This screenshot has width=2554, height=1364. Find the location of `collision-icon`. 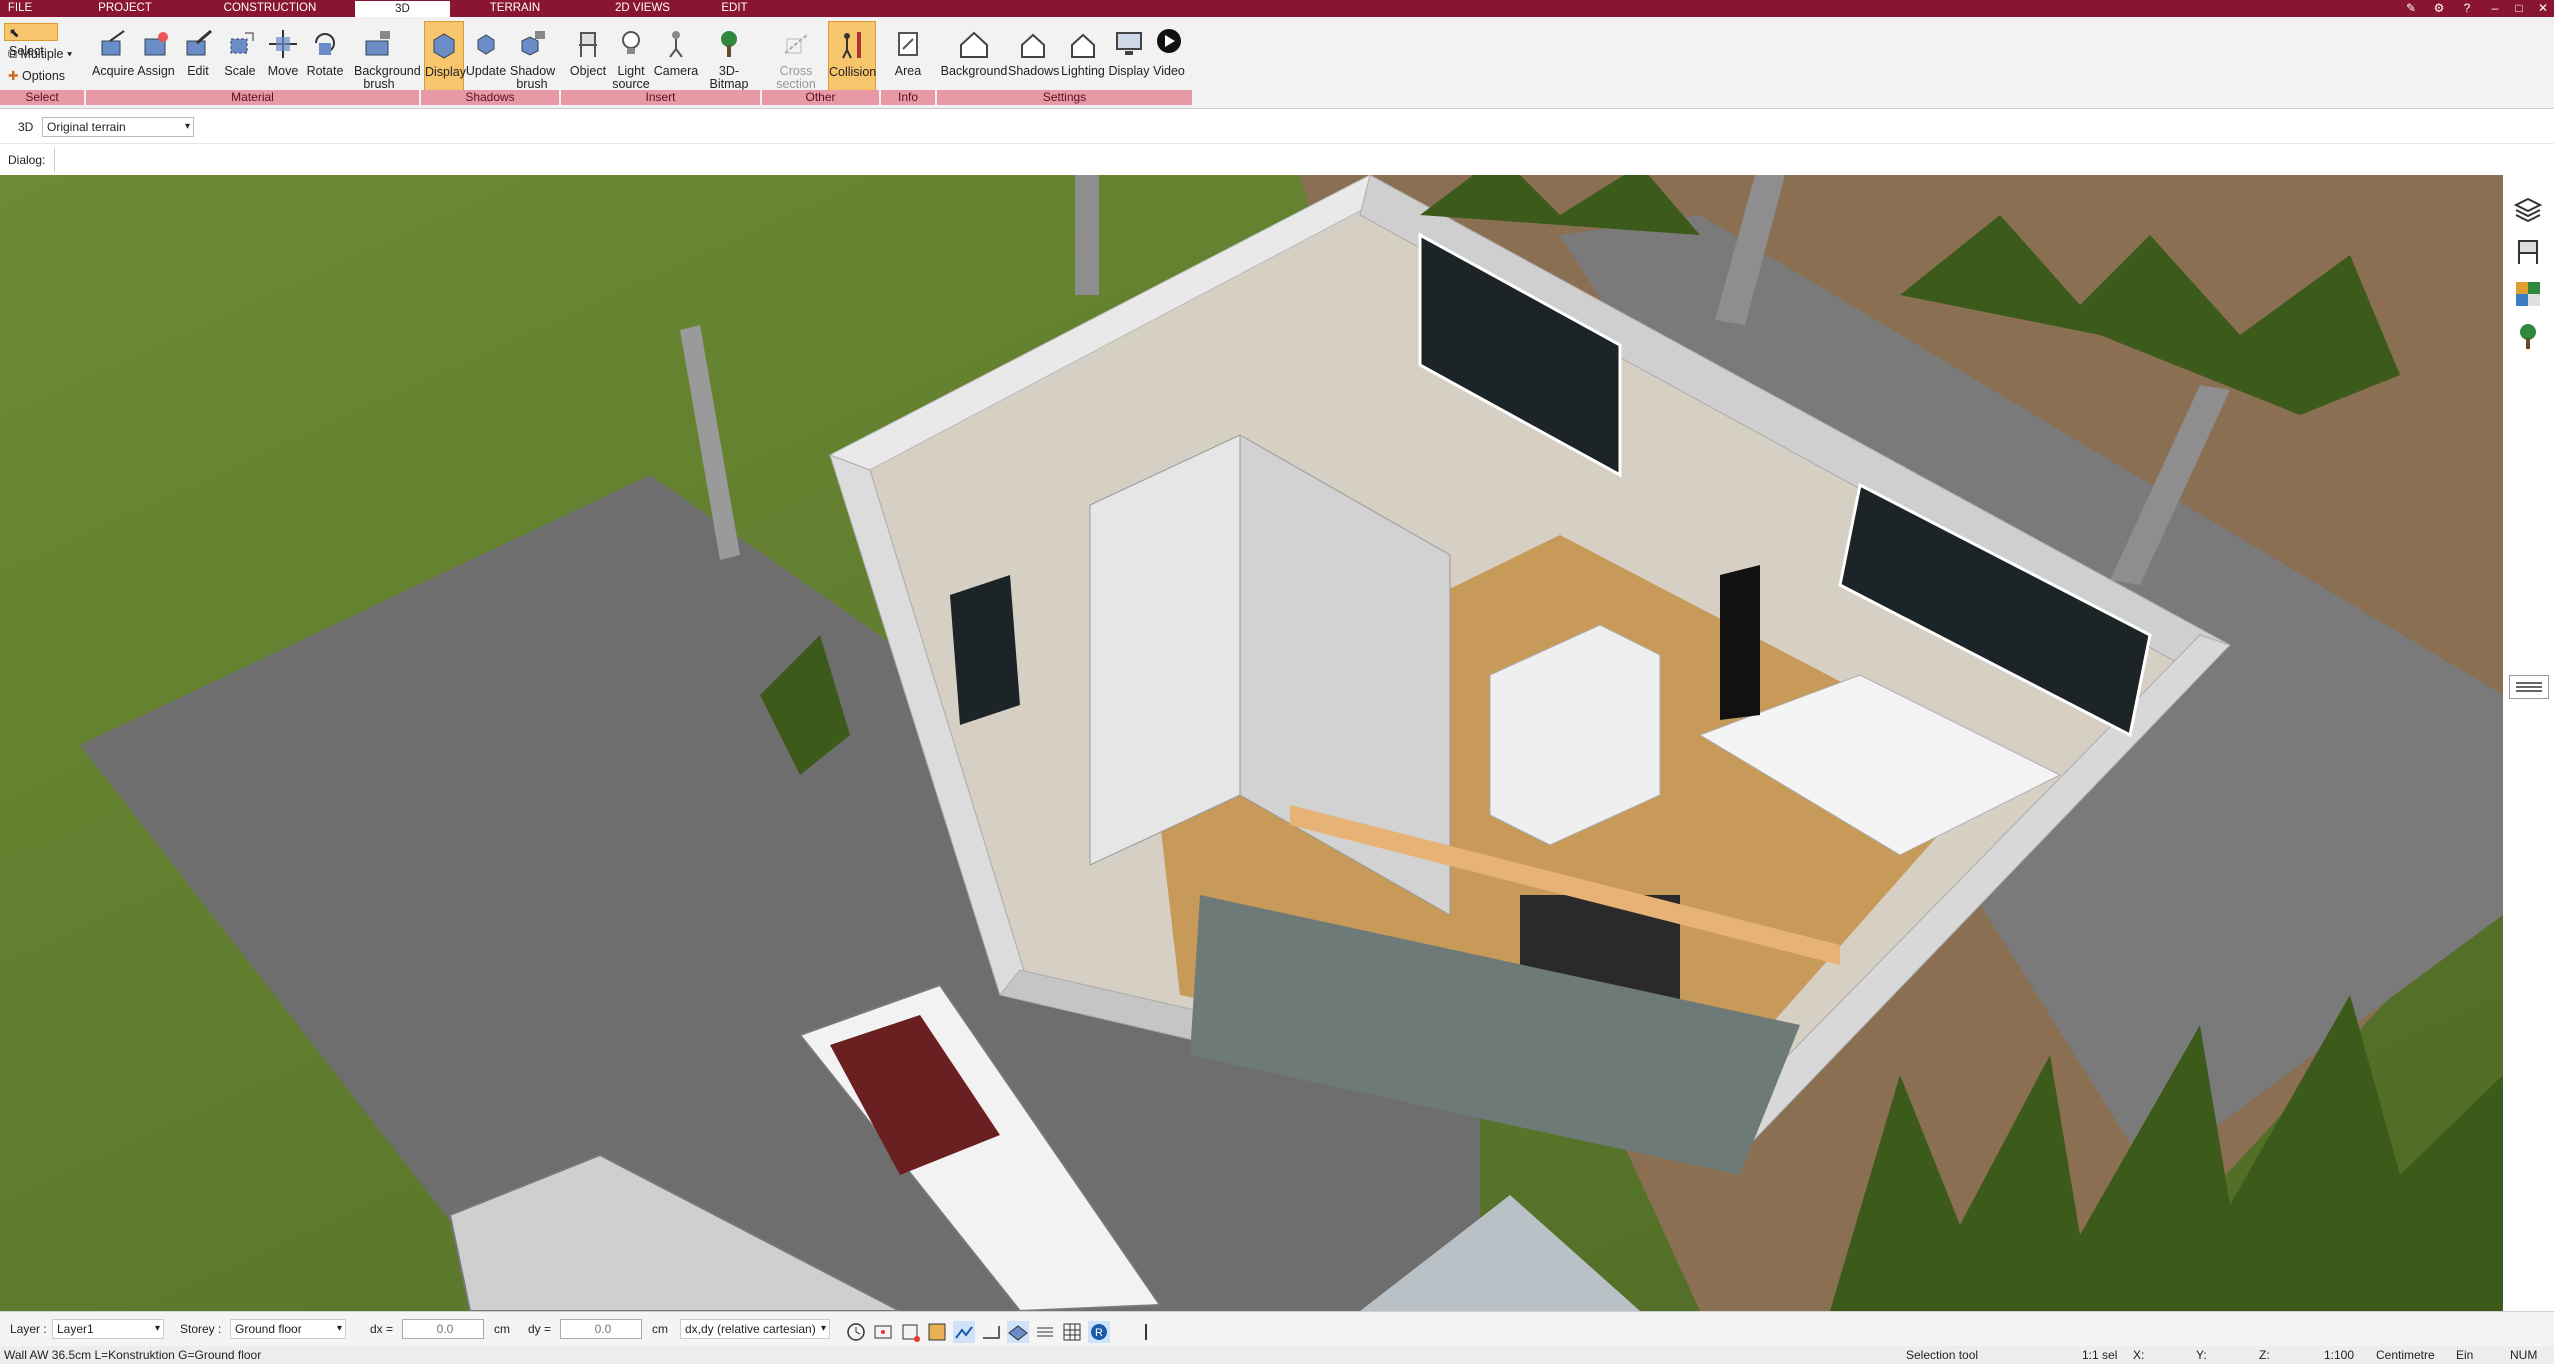

collision-icon is located at coordinates (851, 45).